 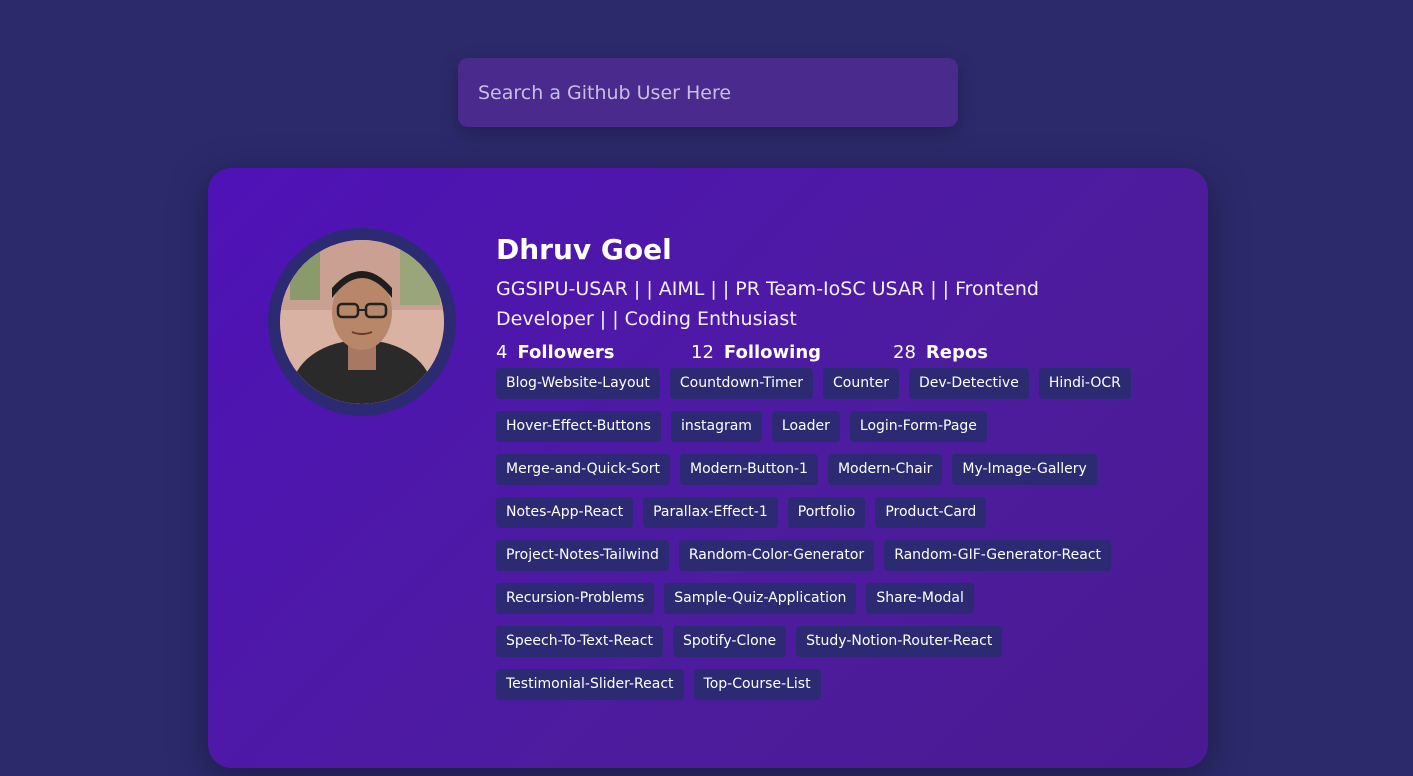 What do you see at coordinates (583, 469) in the screenshot?
I see `repo-tag: Merge-and-Quick-Sort` at bounding box center [583, 469].